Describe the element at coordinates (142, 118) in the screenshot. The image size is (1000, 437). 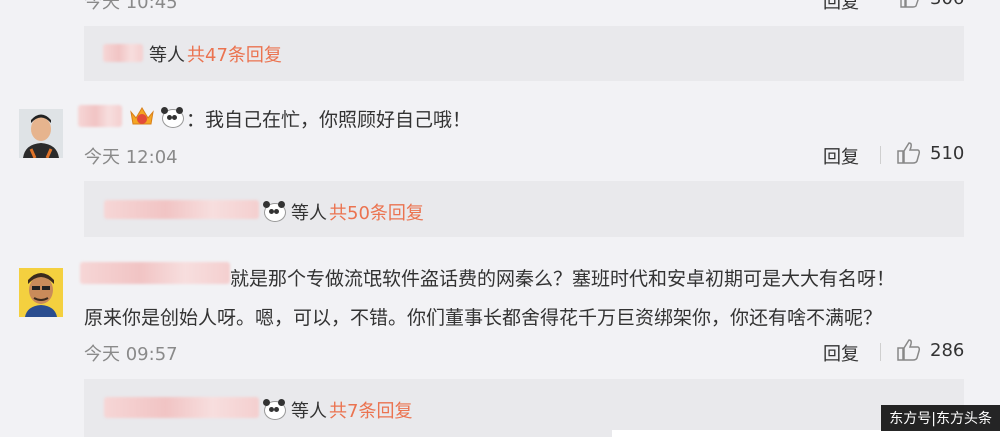
I see `crown-emoji-icon` at that location.